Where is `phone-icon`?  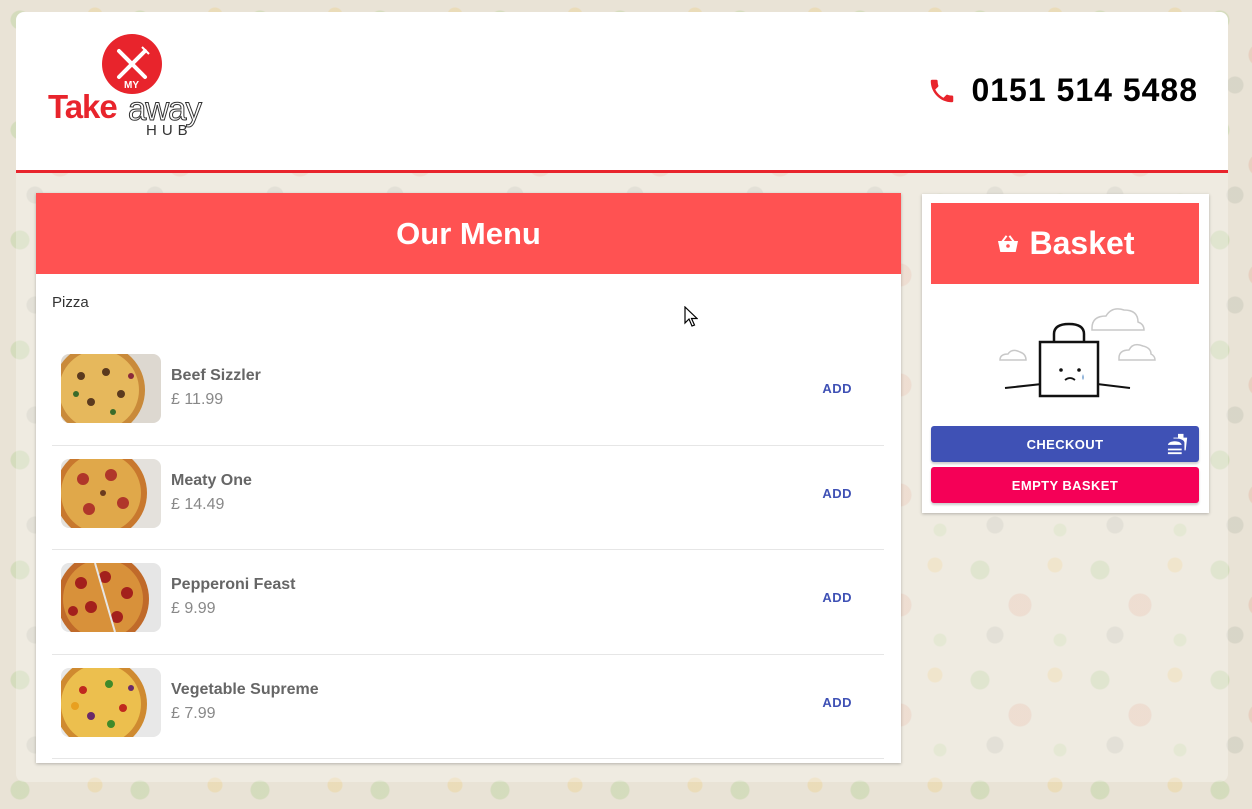 phone-icon is located at coordinates (942, 90).